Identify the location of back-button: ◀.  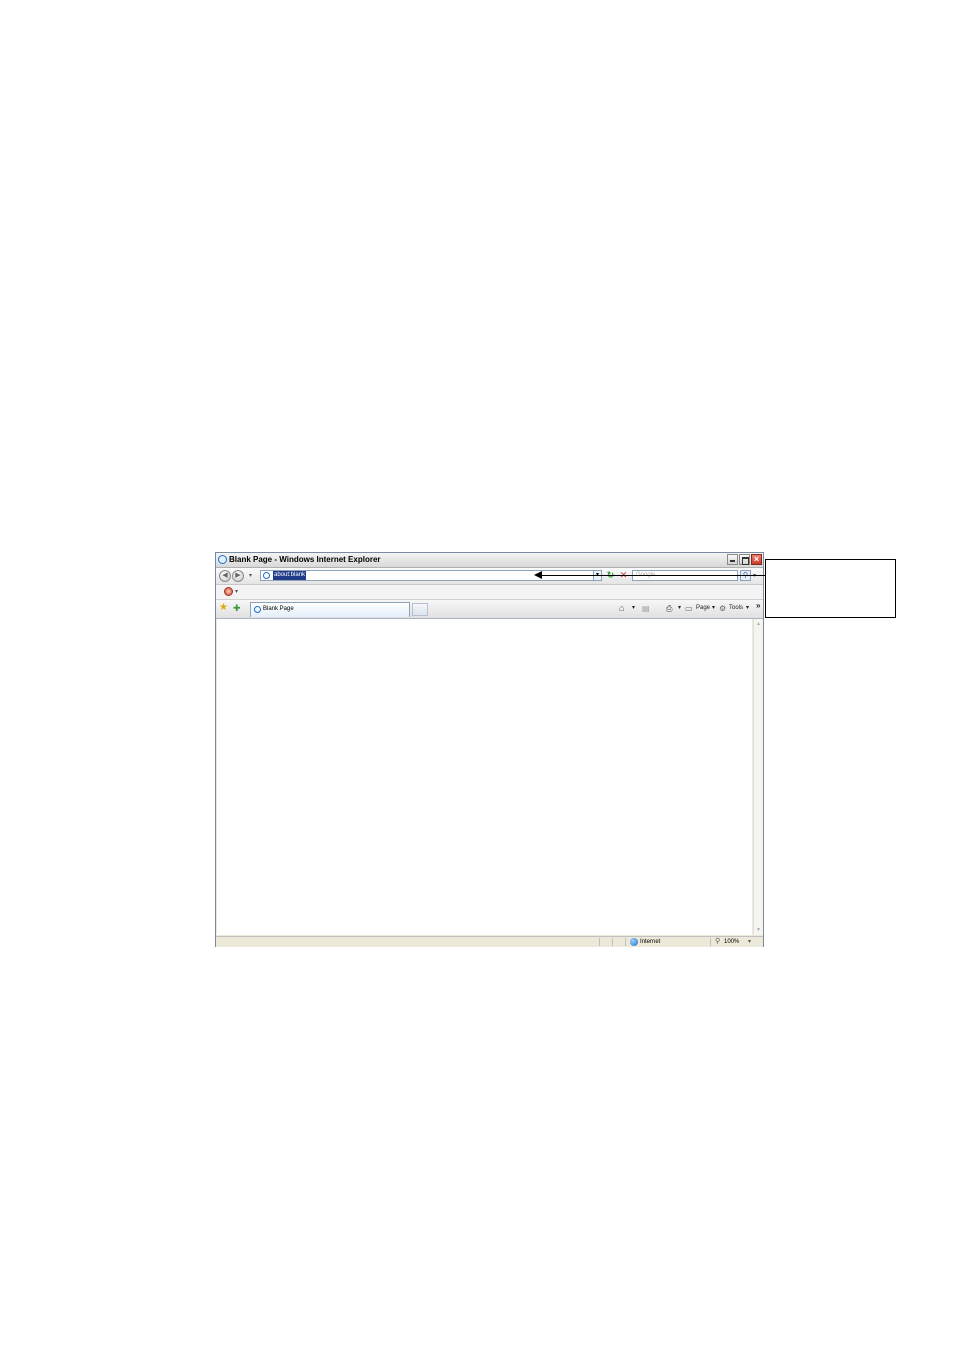
(225, 576).